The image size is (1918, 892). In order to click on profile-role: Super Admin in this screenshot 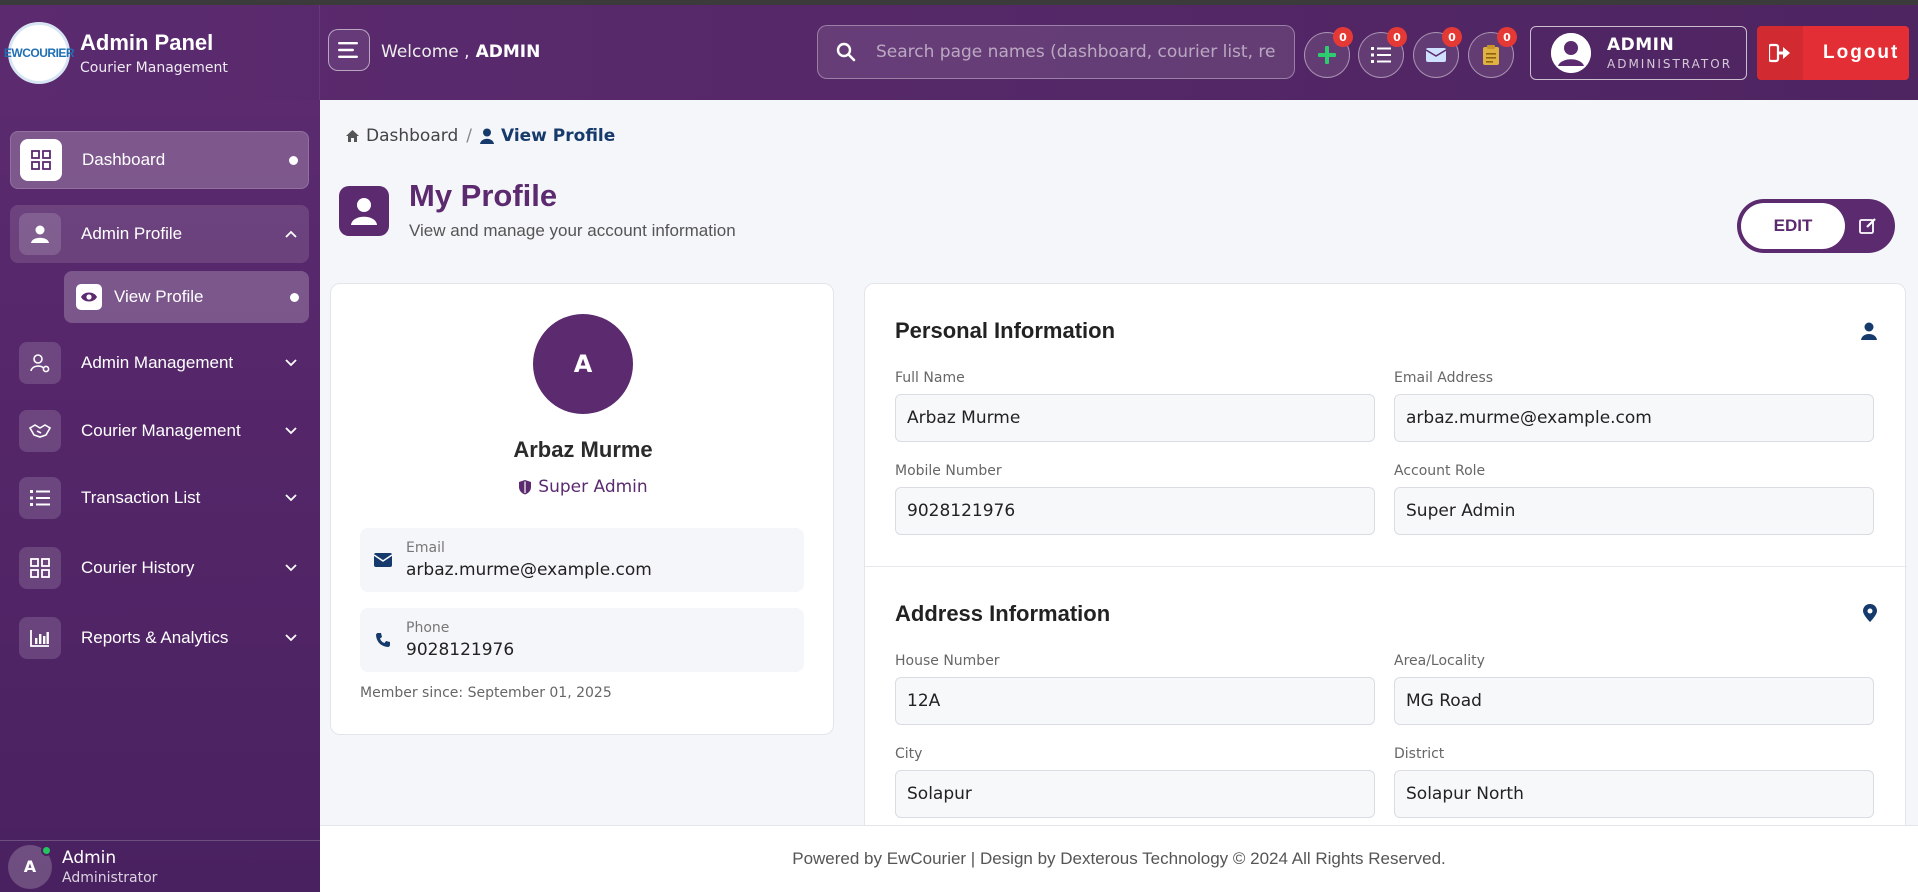, I will do `click(583, 487)`.